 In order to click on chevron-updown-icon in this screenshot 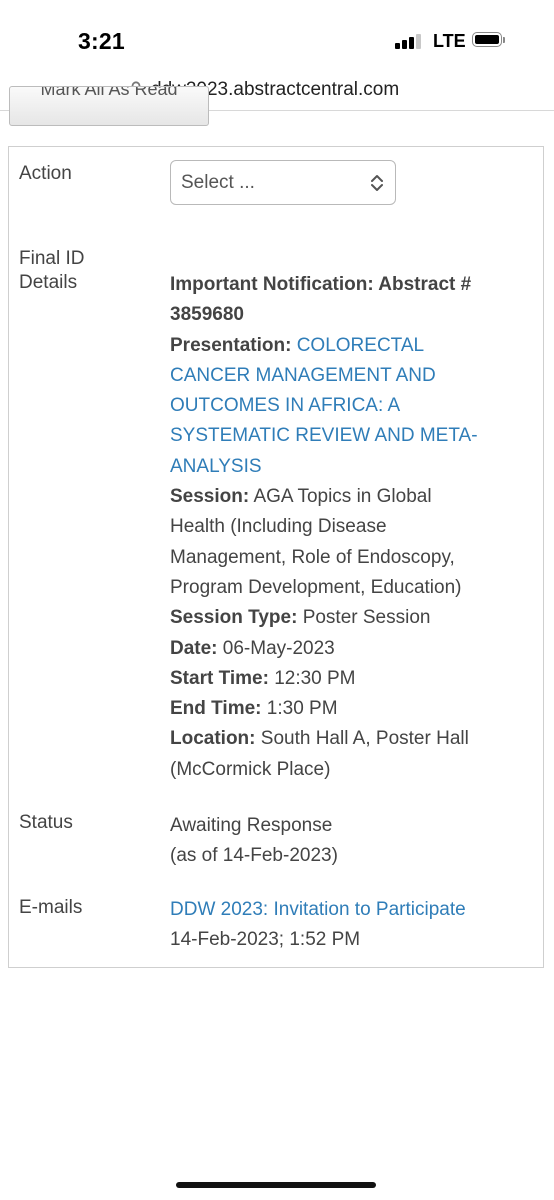, I will do `click(377, 183)`.